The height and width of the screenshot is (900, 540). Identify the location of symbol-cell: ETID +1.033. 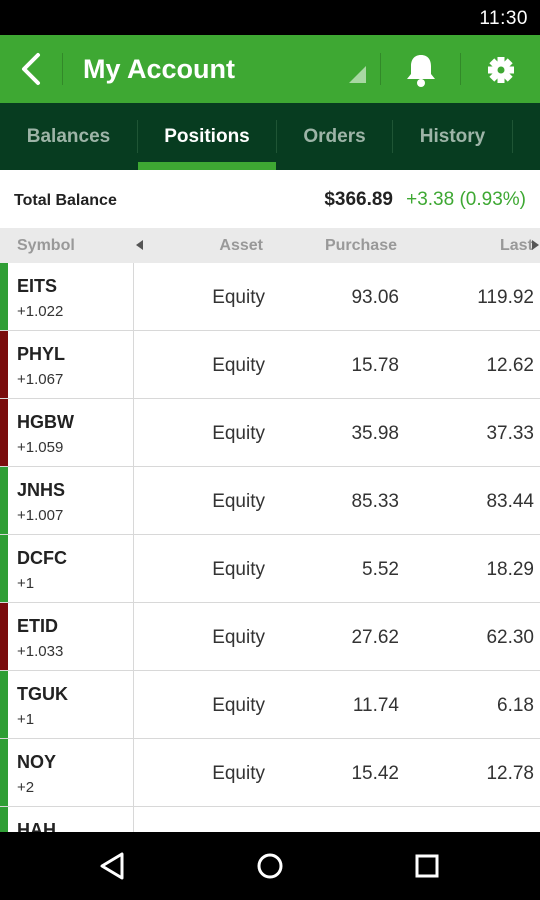
(71, 636).